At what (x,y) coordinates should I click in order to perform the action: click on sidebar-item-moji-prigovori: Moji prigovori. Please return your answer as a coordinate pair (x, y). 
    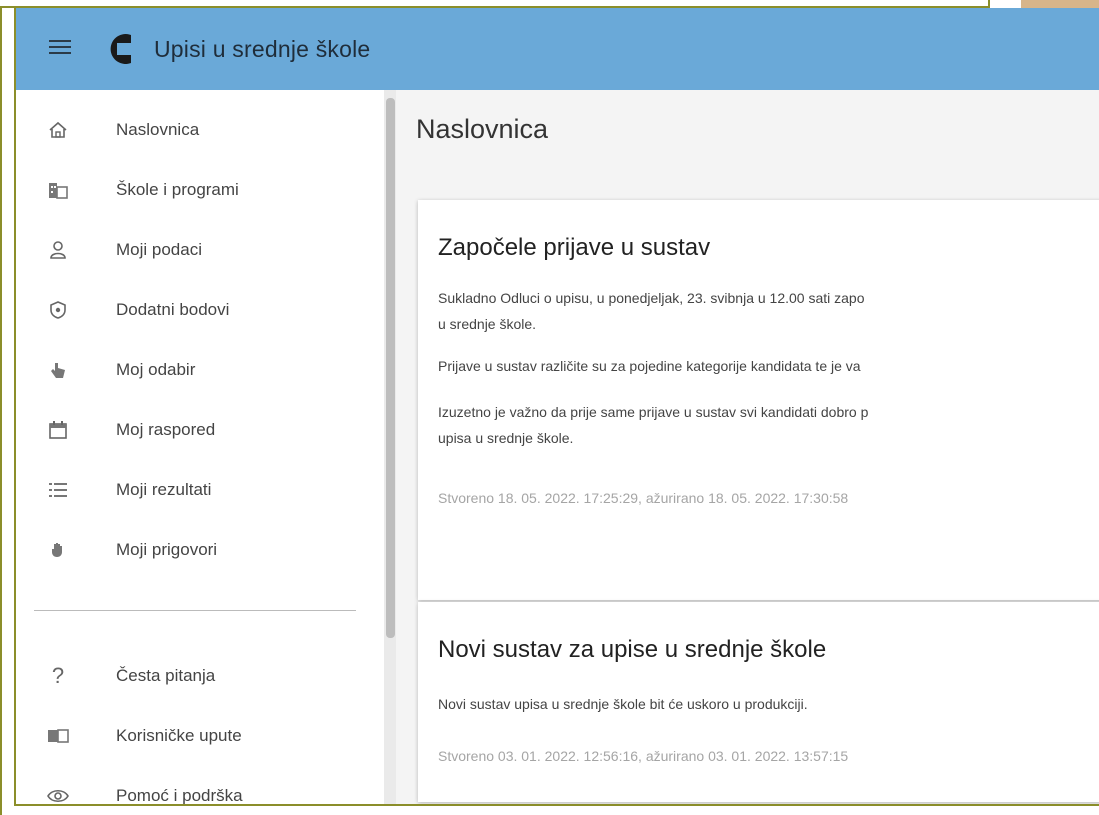
    Looking at the image, I should click on (200, 550).